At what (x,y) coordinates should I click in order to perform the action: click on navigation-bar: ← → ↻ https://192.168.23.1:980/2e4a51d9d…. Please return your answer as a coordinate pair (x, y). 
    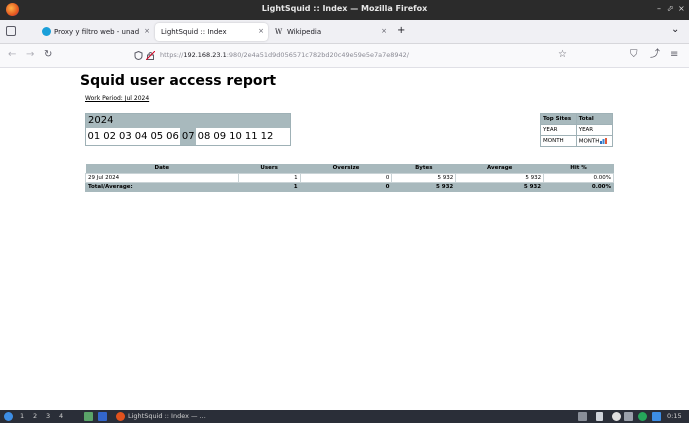
    Looking at the image, I should click on (344, 56).